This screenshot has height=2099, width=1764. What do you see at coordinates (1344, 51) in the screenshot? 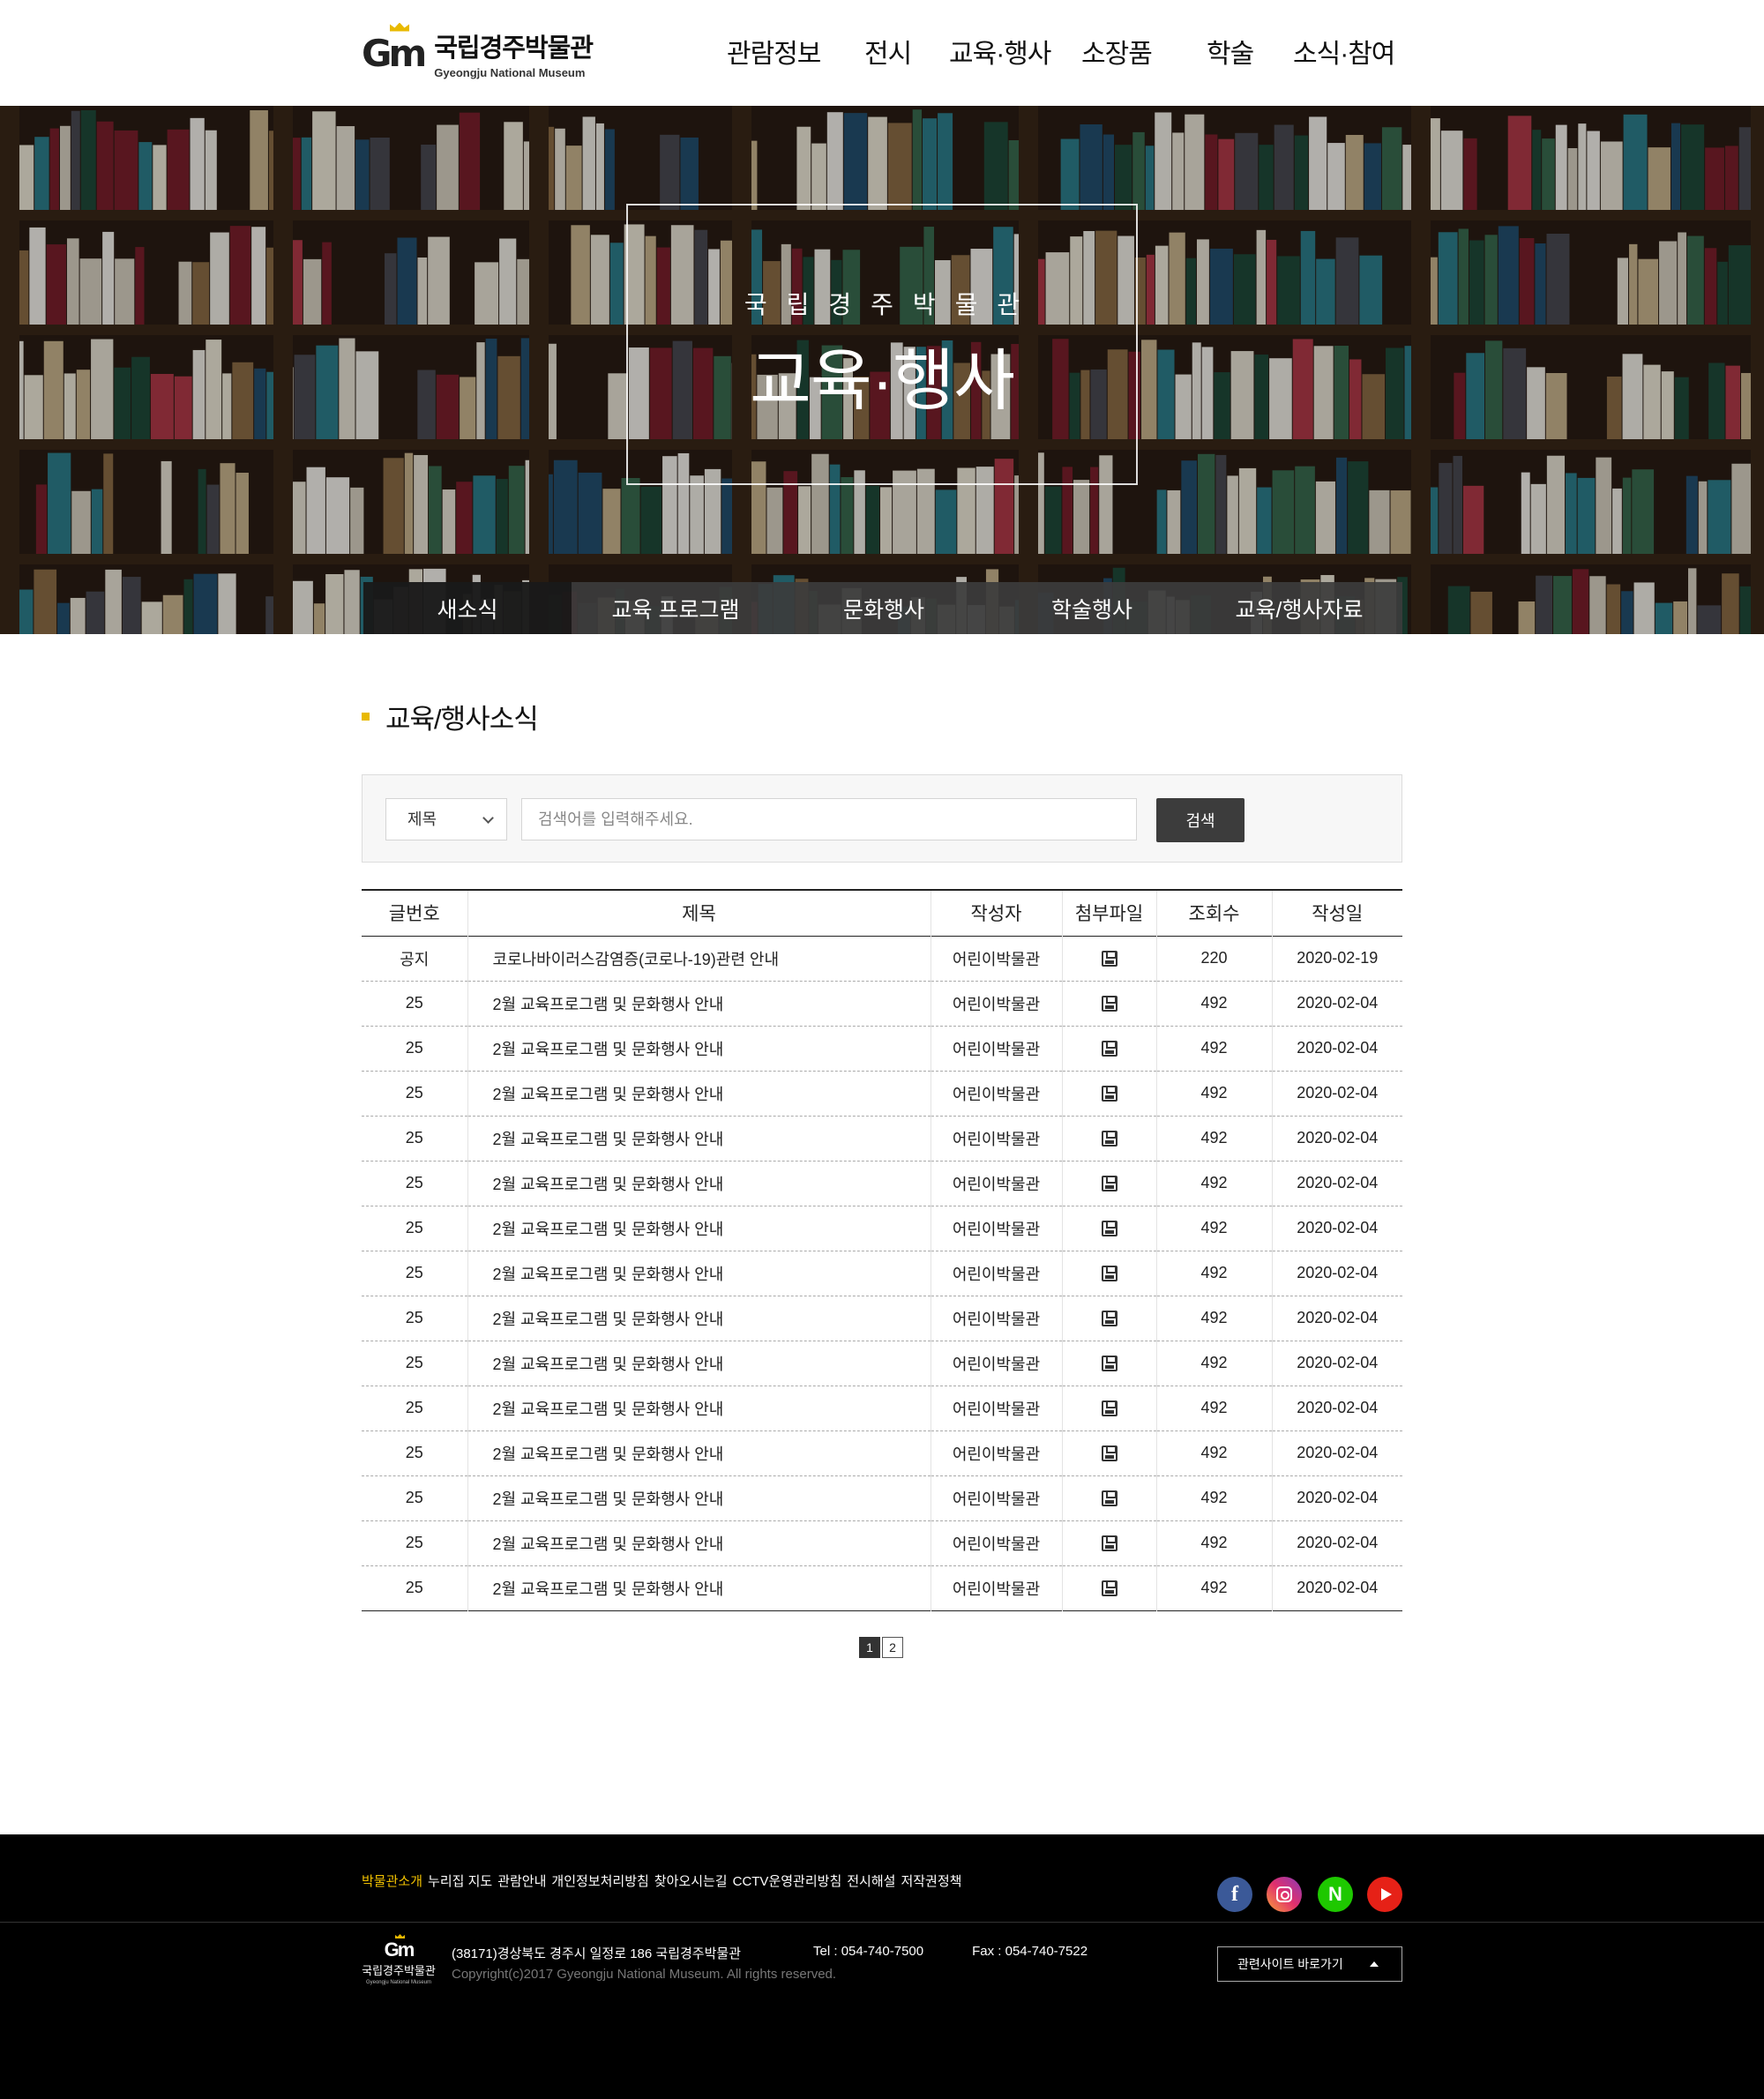
I see `nav-news-participation: 소식·참여` at bounding box center [1344, 51].